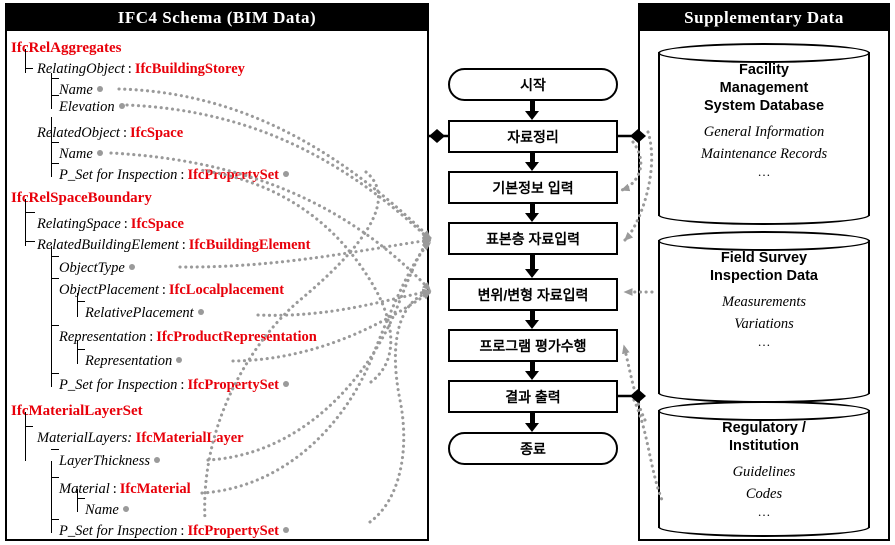 The image size is (895, 545). I want to click on schema-entity-name: IfcMaterialLayerSet, so click(77, 411).